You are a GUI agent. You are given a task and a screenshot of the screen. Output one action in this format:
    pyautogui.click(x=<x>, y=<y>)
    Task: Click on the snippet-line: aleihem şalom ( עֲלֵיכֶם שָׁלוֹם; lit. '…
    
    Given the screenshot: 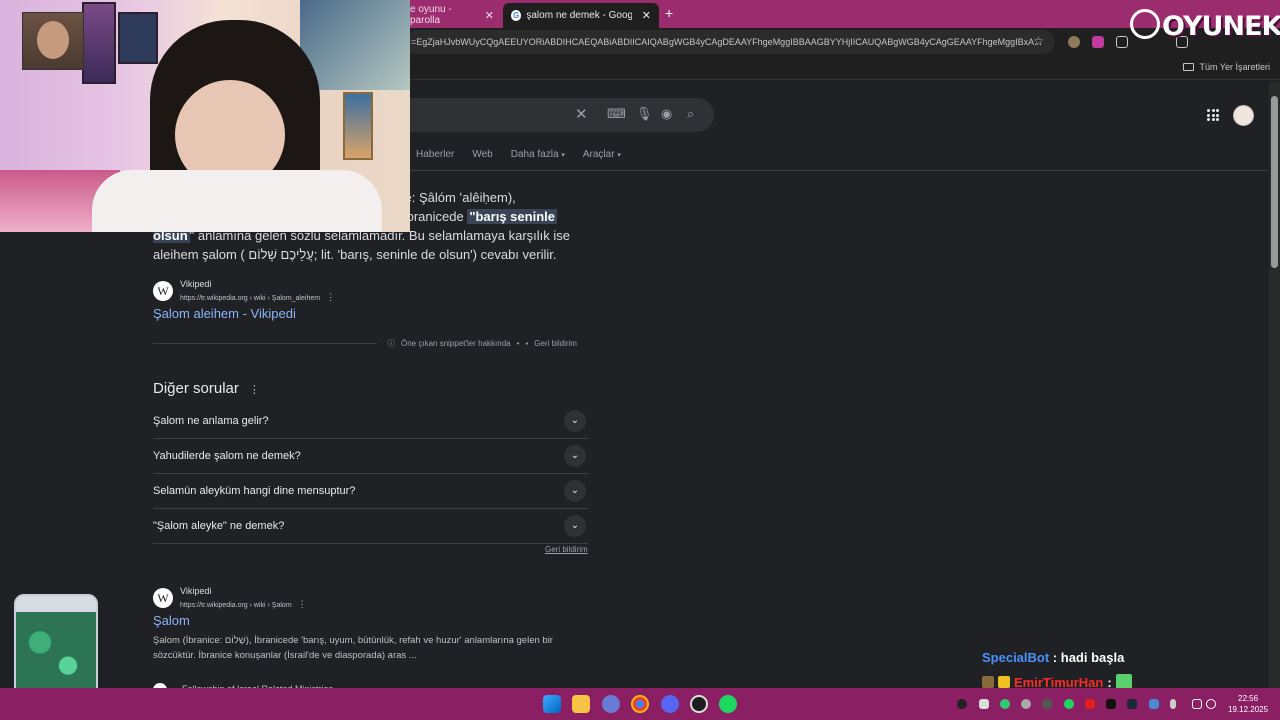 What is the action you would take?
    pyautogui.click(x=355, y=254)
    